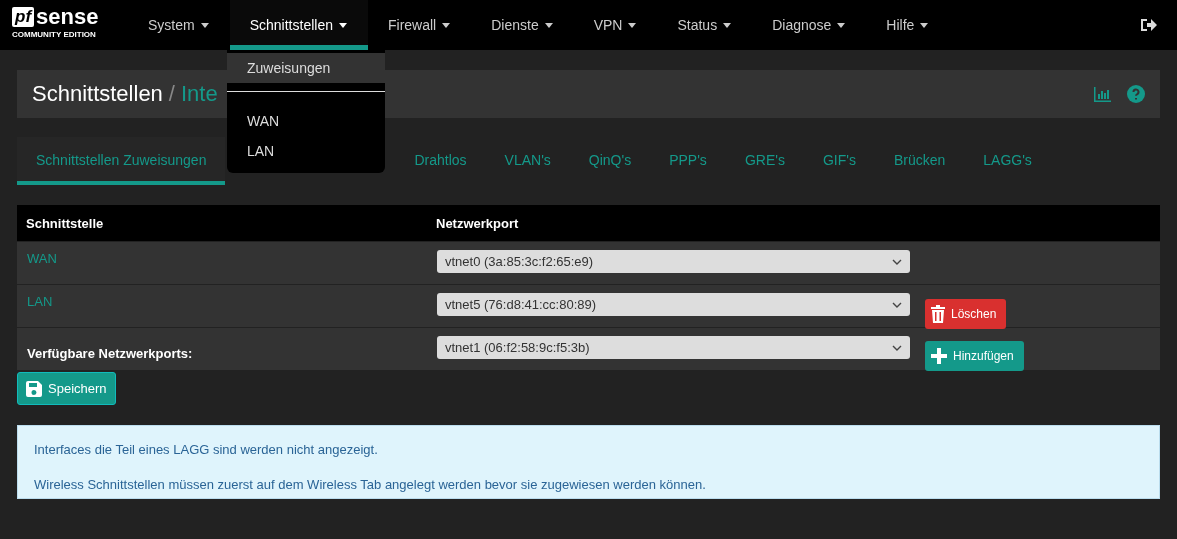 The height and width of the screenshot is (539, 1177). What do you see at coordinates (527, 161) in the screenshot?
I see `tab: VLAN's` at bounding box center [527, 161].